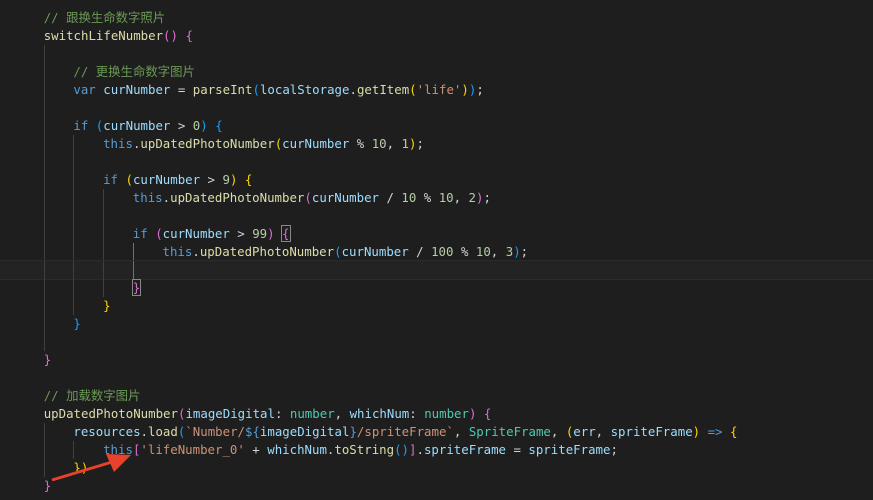  I want to click on code-line: // 加载数字图片, so click(436, 396).